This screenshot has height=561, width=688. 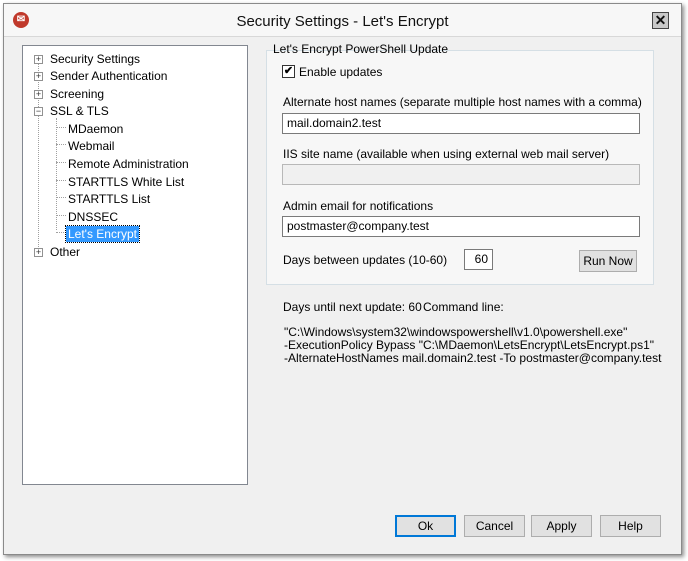 I want to click on cancel-button: Cancel, so click(x=494, y=526).